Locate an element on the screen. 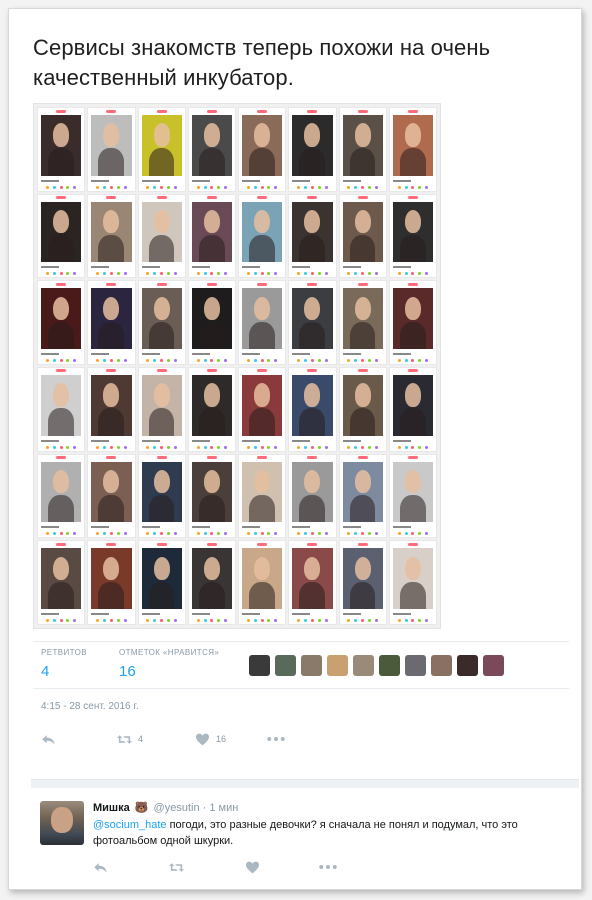 The height and width of the screenshot is (900, 592). likes-count: 16 is located at coordinates (127, 671).